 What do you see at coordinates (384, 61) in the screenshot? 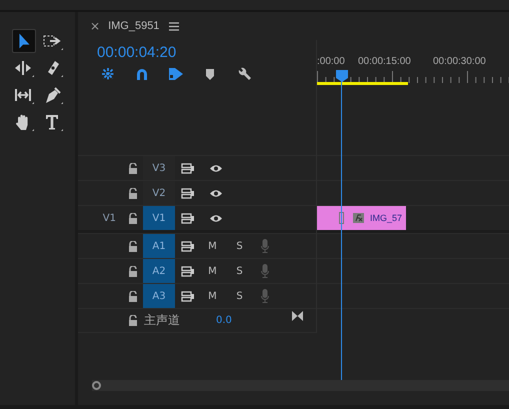
I see `ruler-time-label: 00:00:15:00` at bounding box center [384, 61].